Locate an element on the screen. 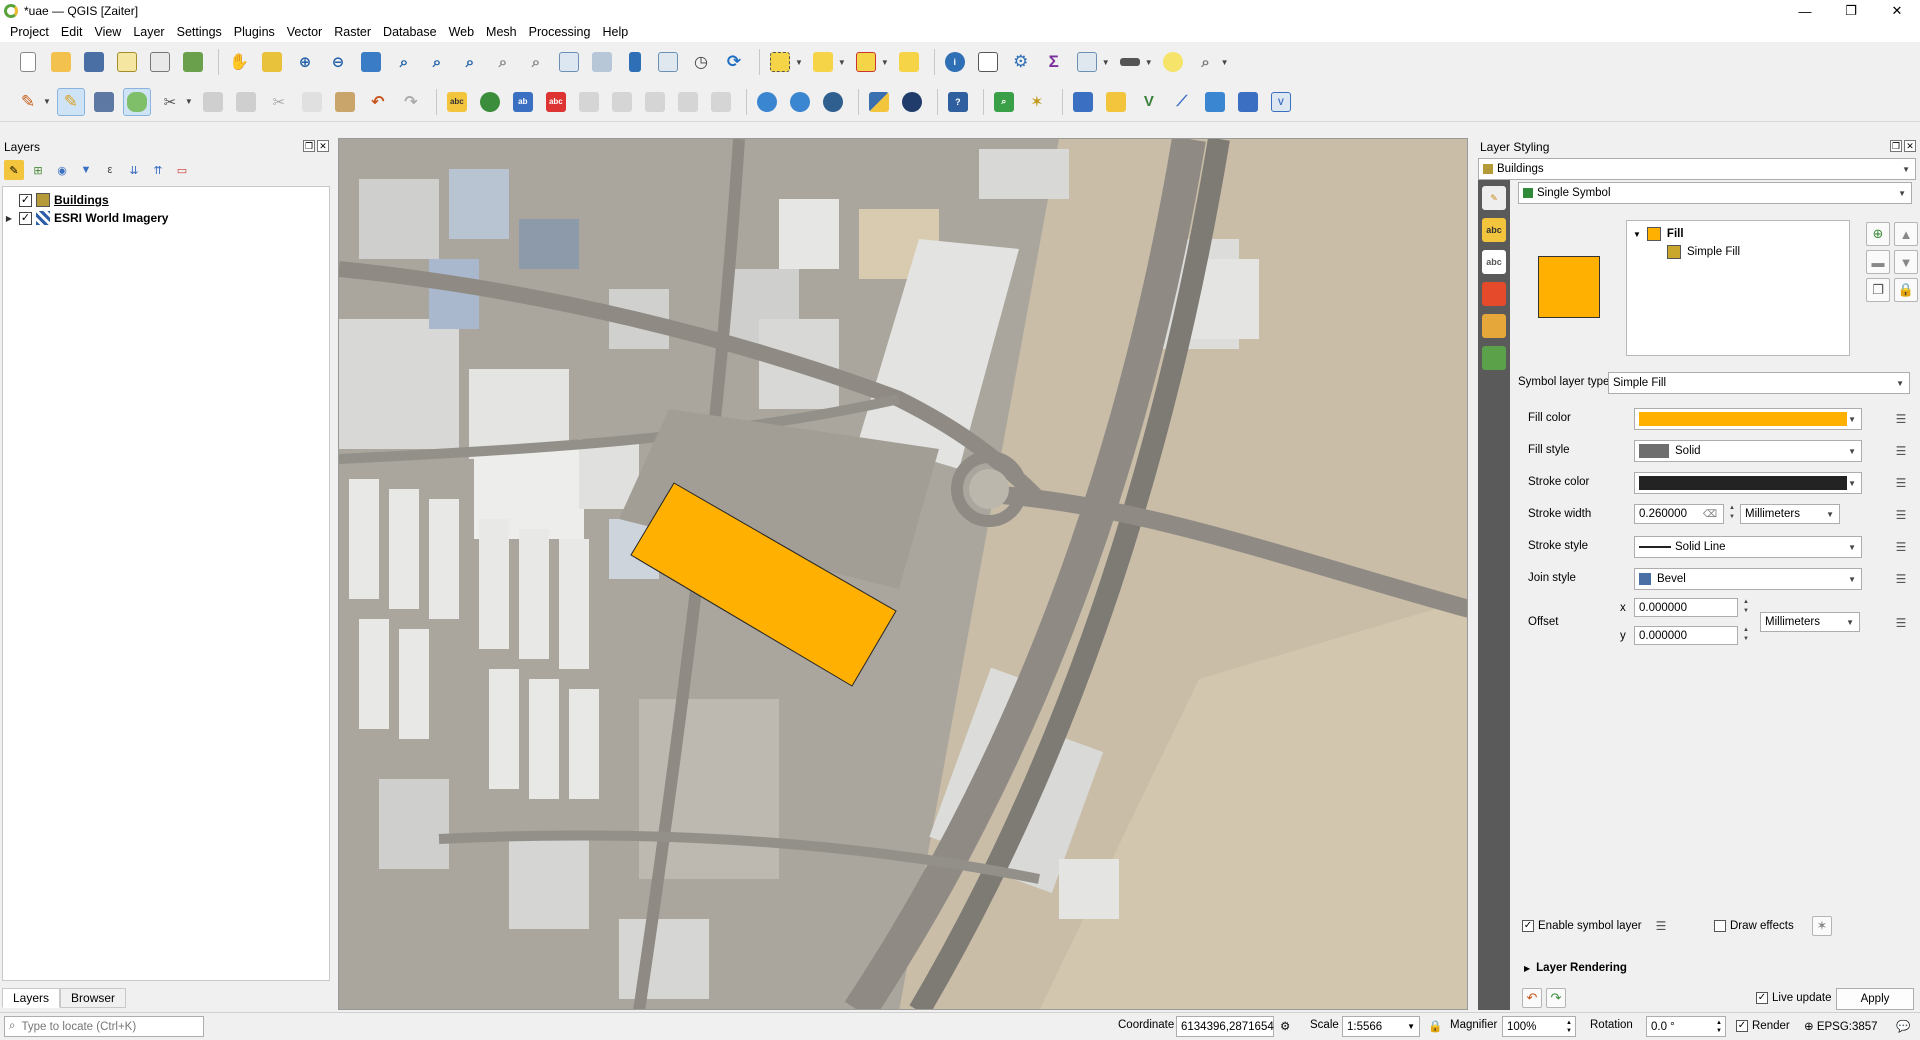 The image size is (1920, 1040). filter-legend-icon: ▼ is located at coordinates (86, 170).